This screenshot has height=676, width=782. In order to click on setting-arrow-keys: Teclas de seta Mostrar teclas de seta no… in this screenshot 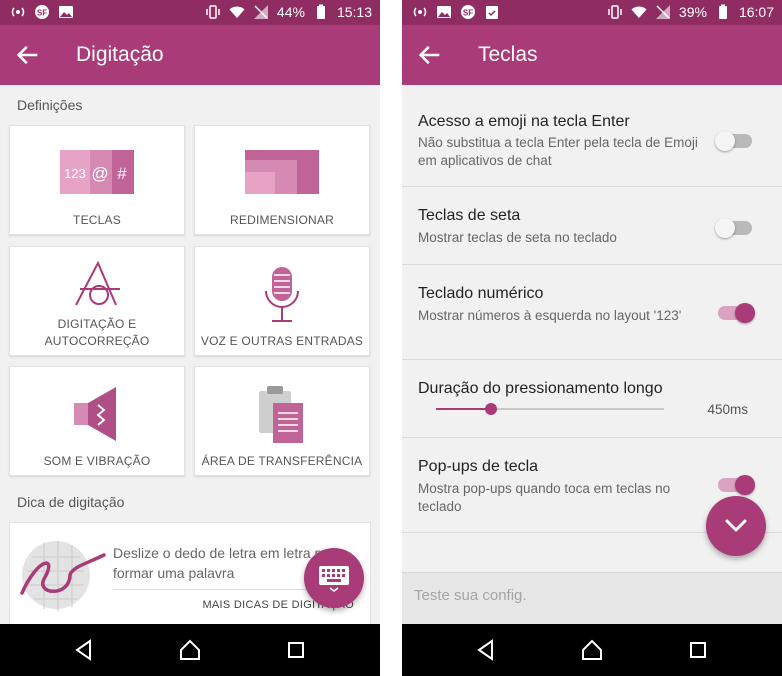, I will do `click(592, 226)`.